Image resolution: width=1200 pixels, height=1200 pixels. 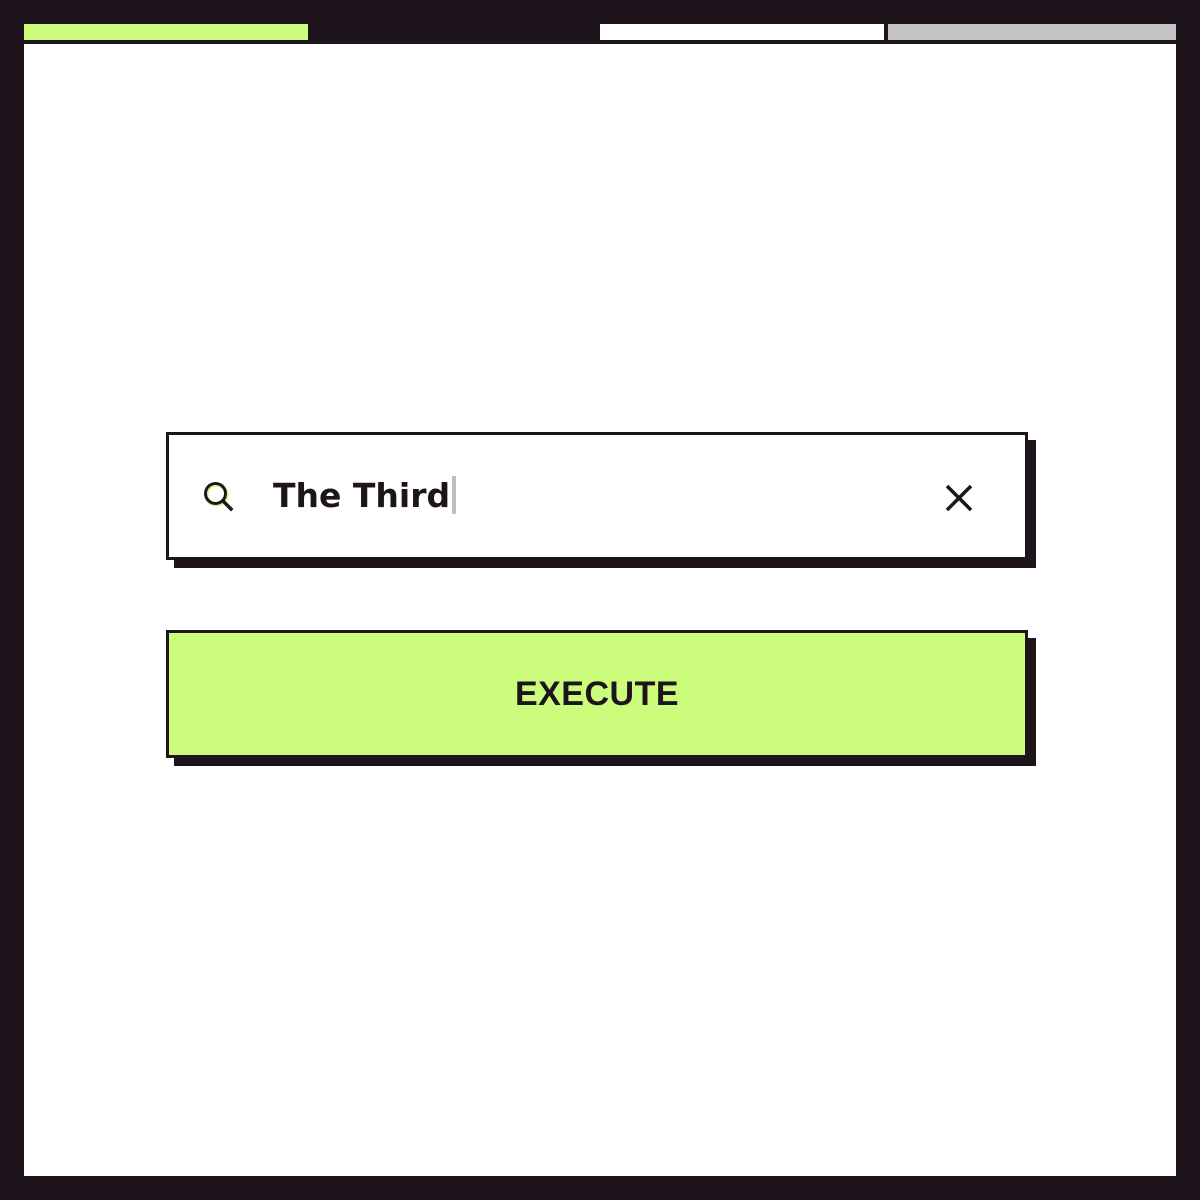 I want to click on execute-button: EXECUTE, so click(x=597, y=694).